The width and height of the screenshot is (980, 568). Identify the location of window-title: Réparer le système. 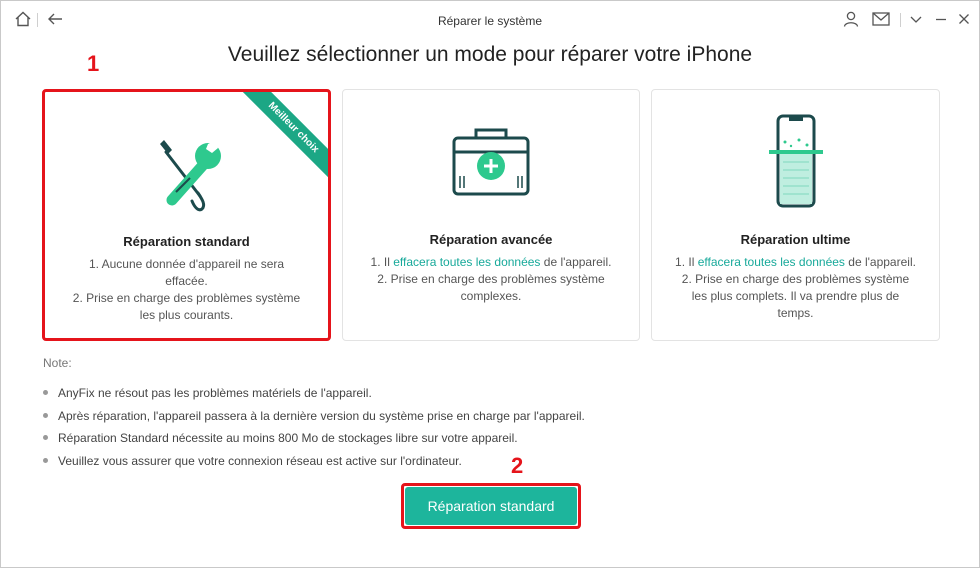
(490, 21).